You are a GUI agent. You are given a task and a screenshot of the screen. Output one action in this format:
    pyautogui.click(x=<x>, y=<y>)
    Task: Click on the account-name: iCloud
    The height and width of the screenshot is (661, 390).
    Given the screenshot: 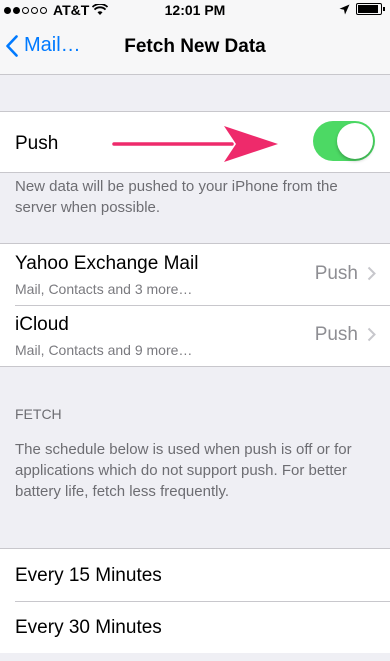 What is the action you would take?
    pyautogui.click(x=42, y=324)
    